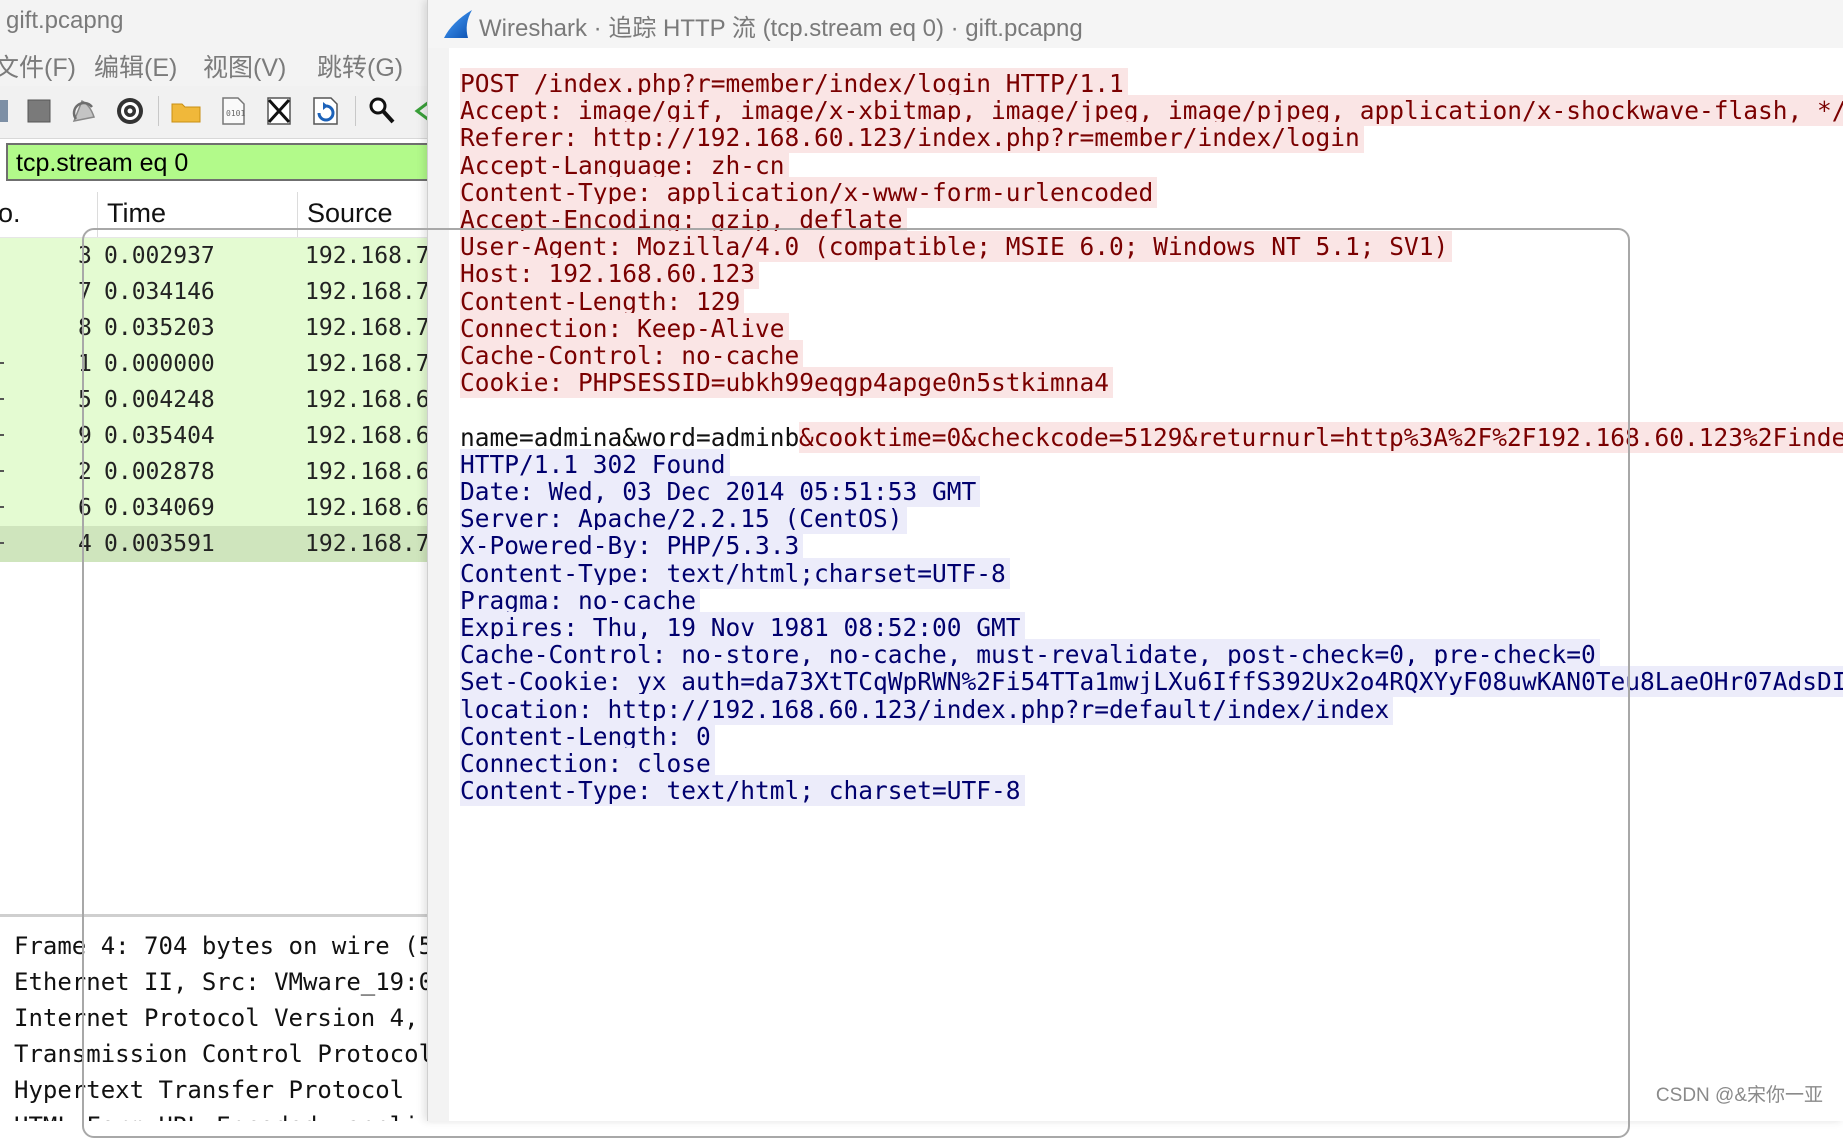  Describe the element at coordinates (220, 982) in the screenshot. I see `detail-ethernet: Ethernet II, Src: VMware_19:0` at that location.